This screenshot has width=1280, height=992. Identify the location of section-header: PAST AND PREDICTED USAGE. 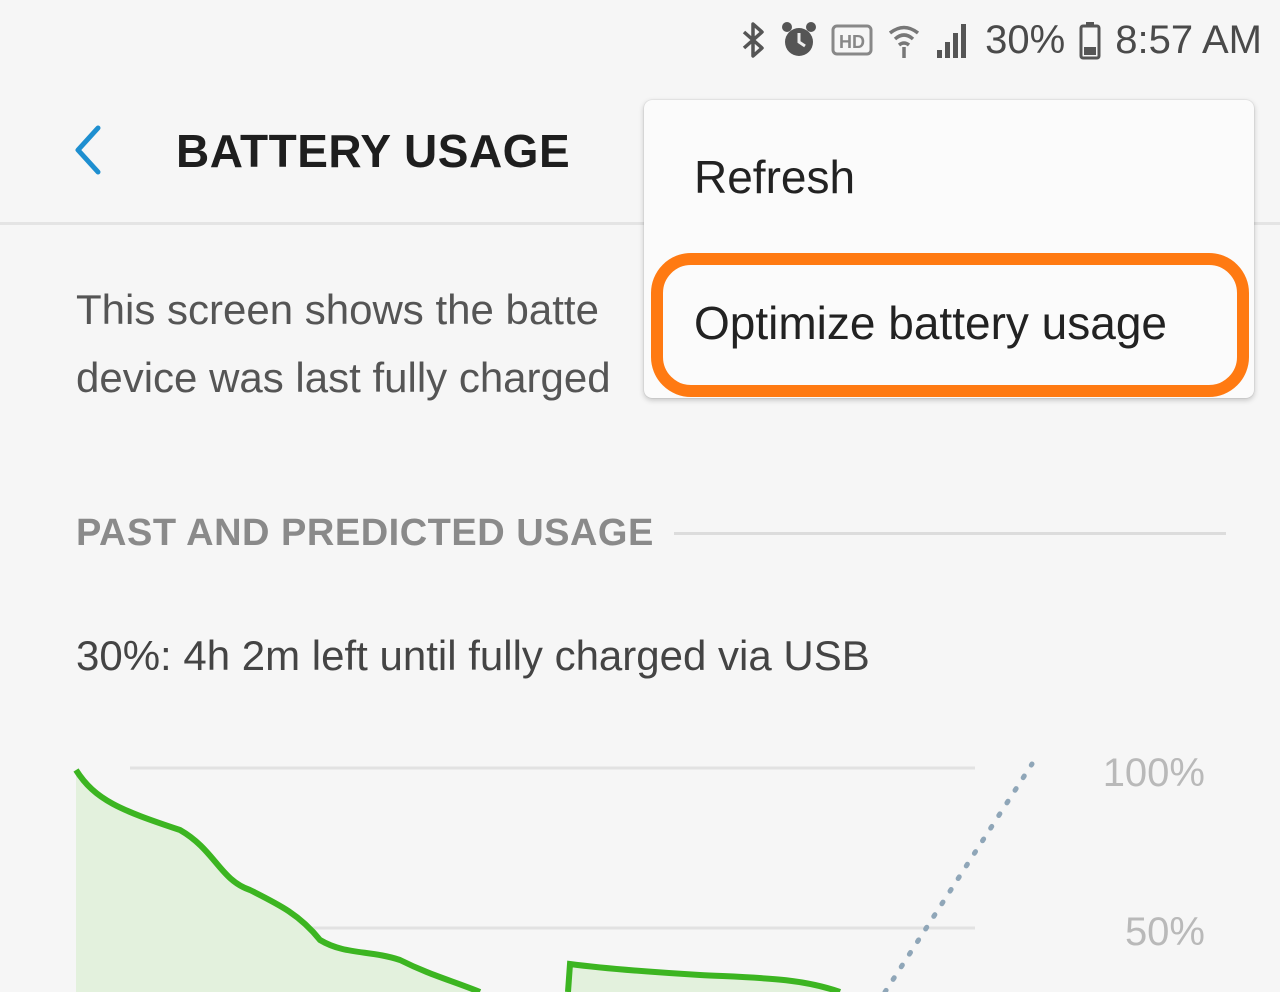
(651, 533).